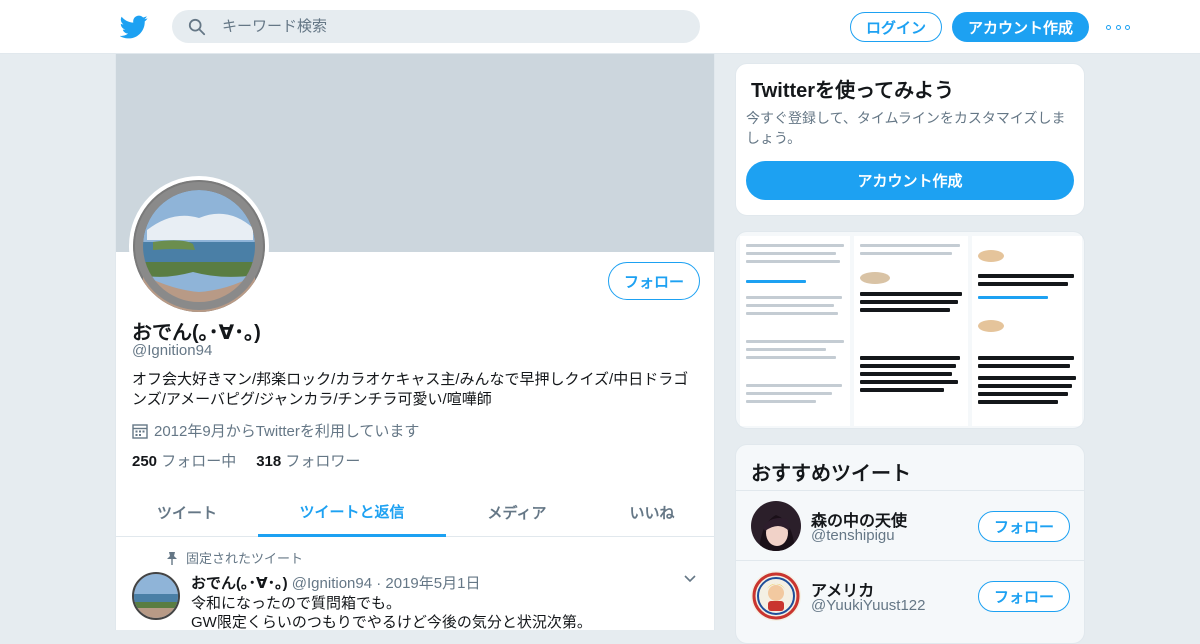 The image size is (1200, 644). I want to click on profile-stats: 250 フォロー中 318 フォロワー, so click(246, 460).